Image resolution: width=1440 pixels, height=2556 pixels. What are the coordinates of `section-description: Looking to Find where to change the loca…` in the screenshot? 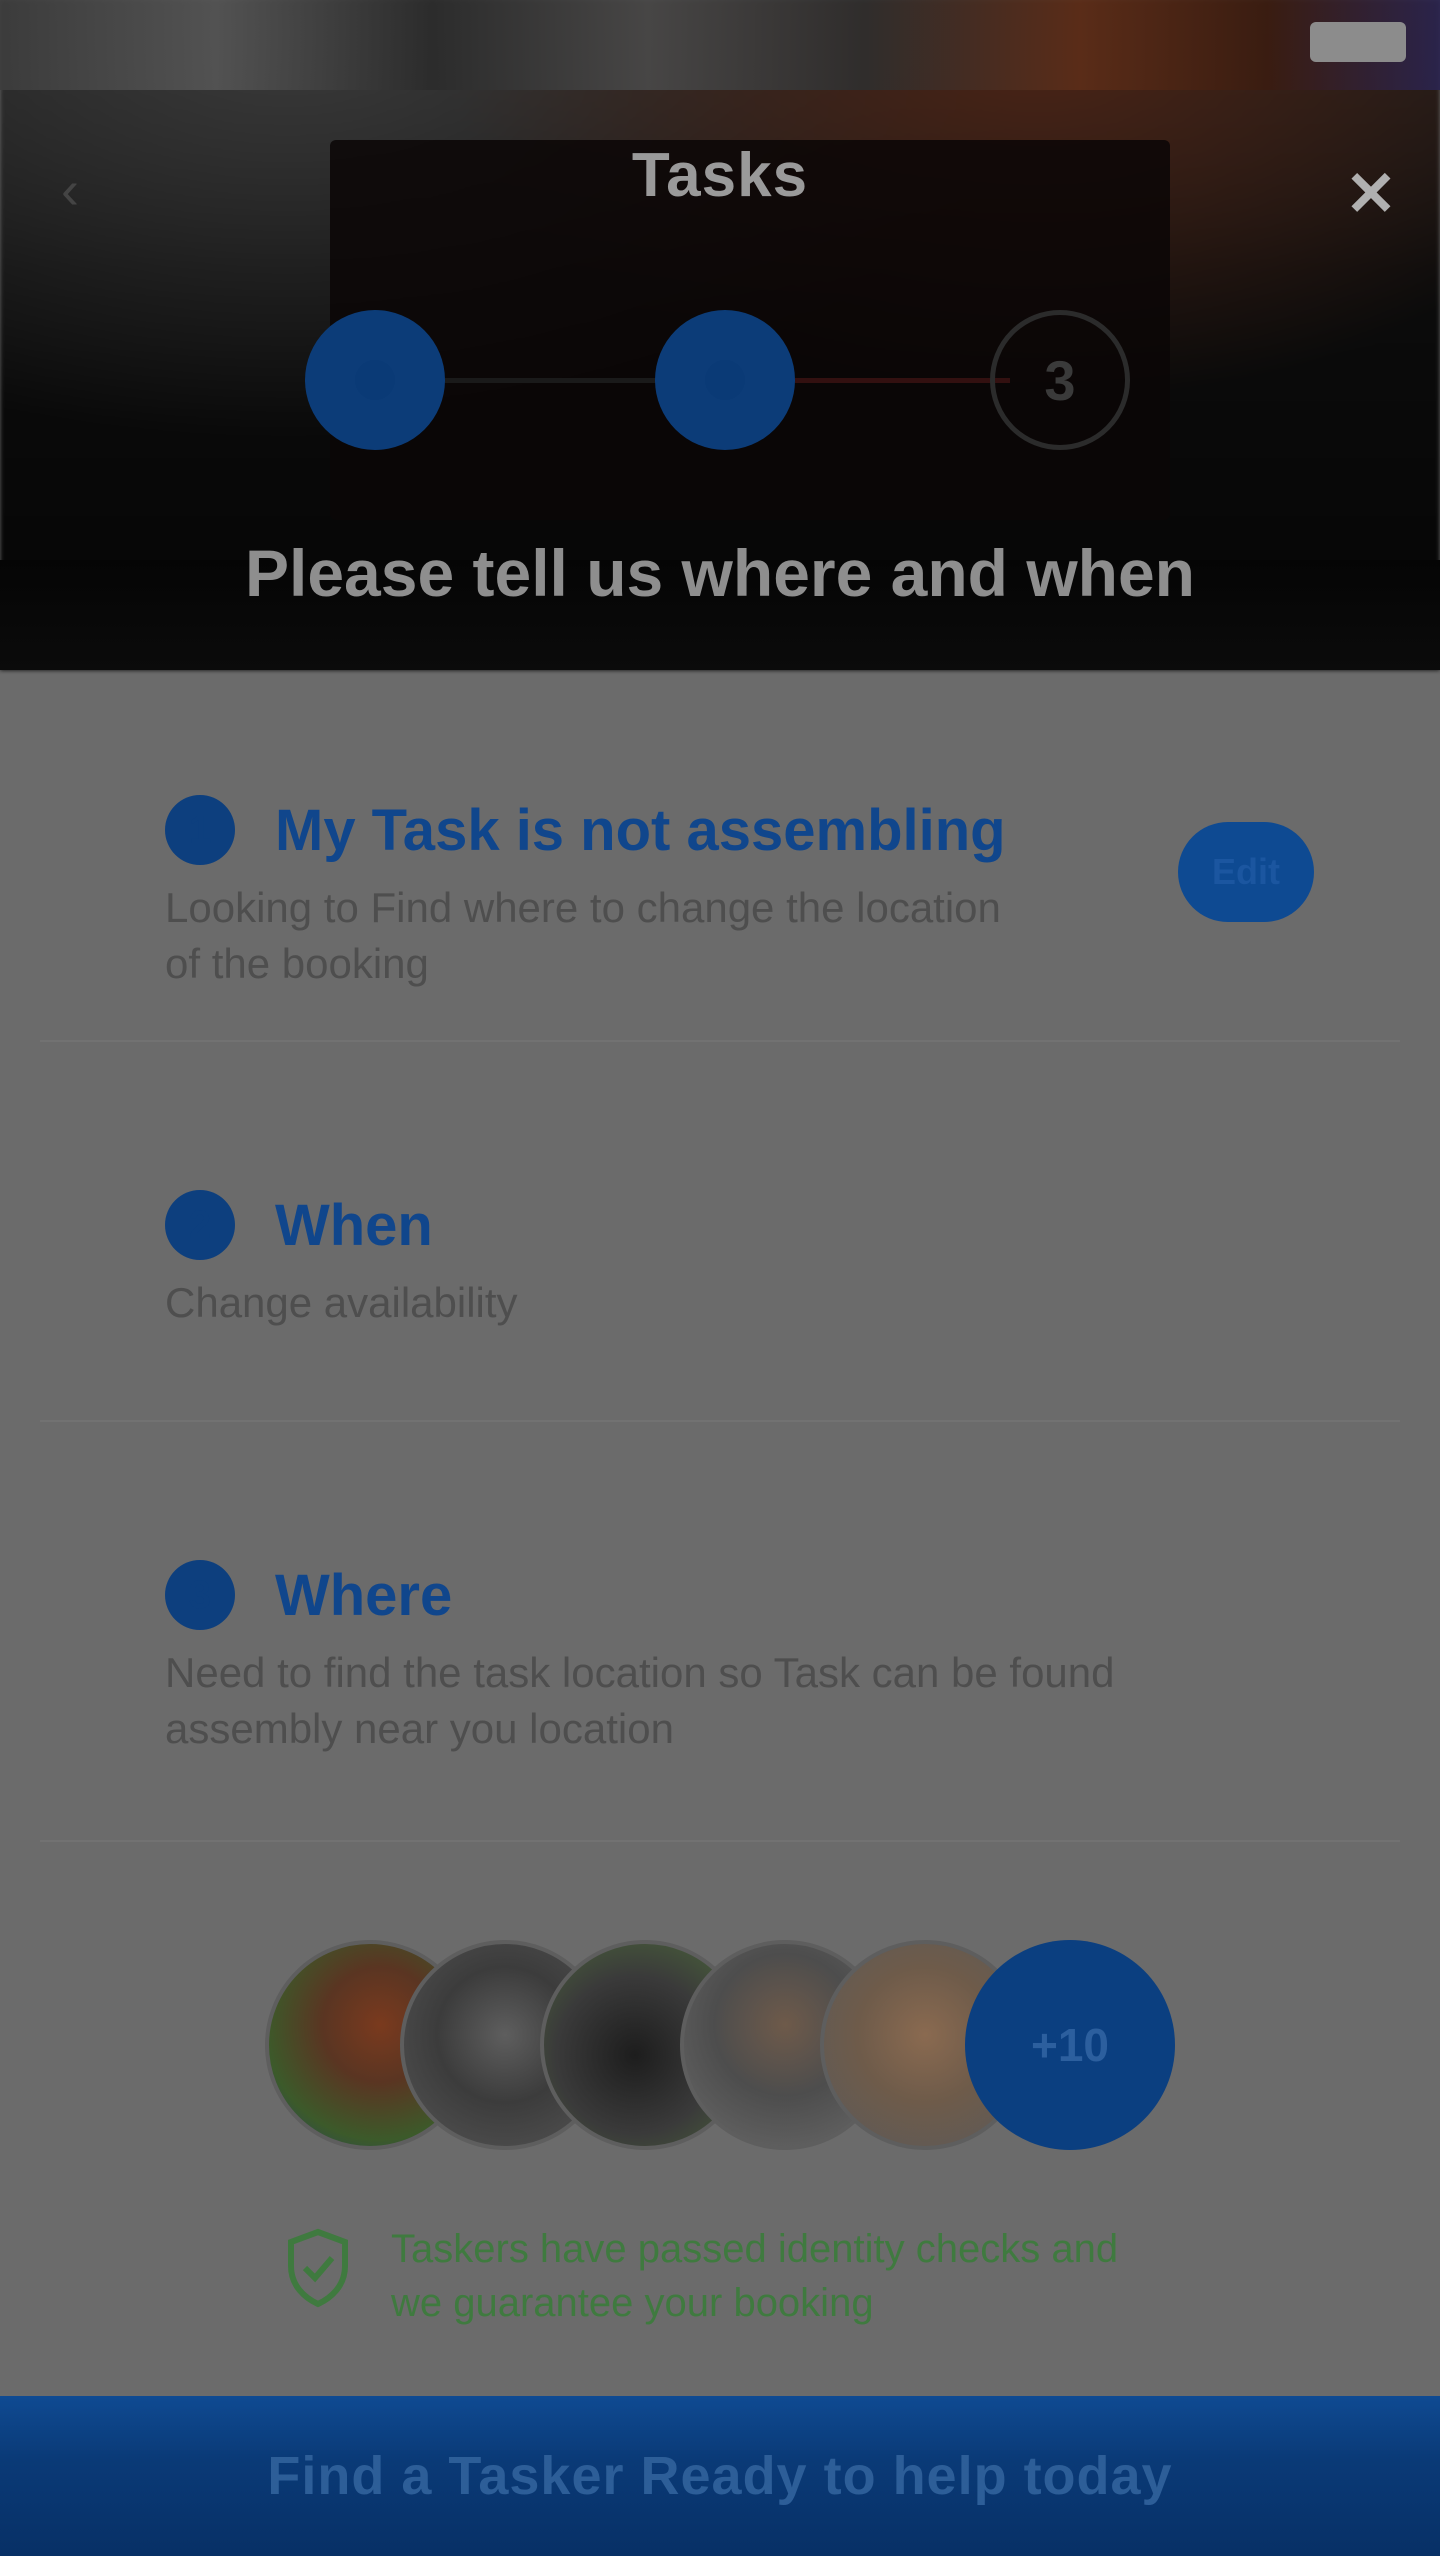 It's located at (583, 935).